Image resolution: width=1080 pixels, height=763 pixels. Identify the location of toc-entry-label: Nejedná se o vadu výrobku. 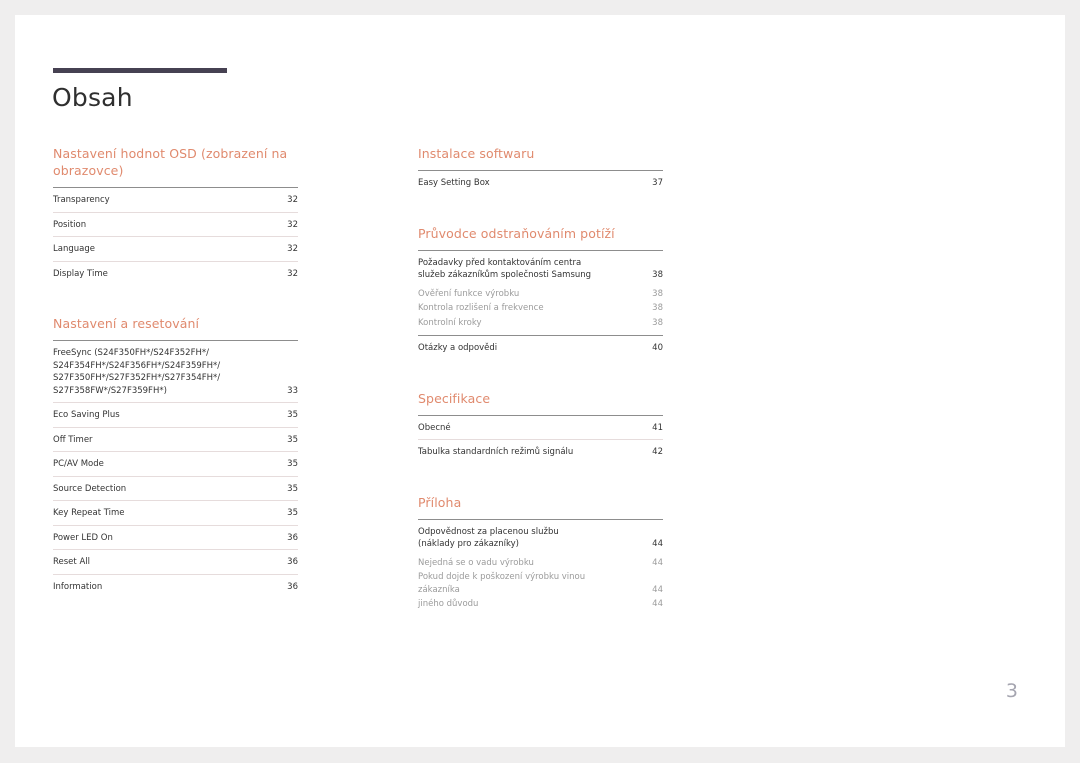
(476, 562).